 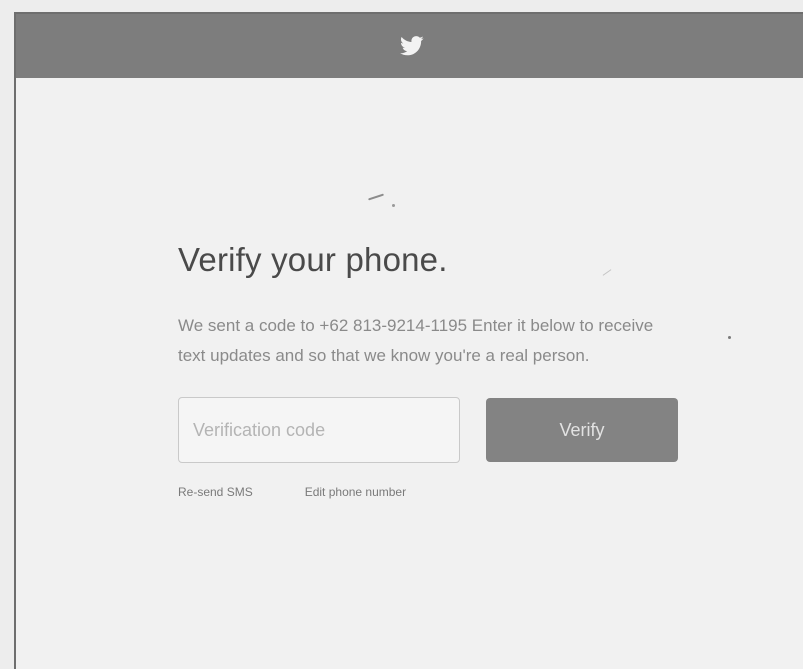 I want to click on twitter-bird-icon, so click(x=411, y=46).